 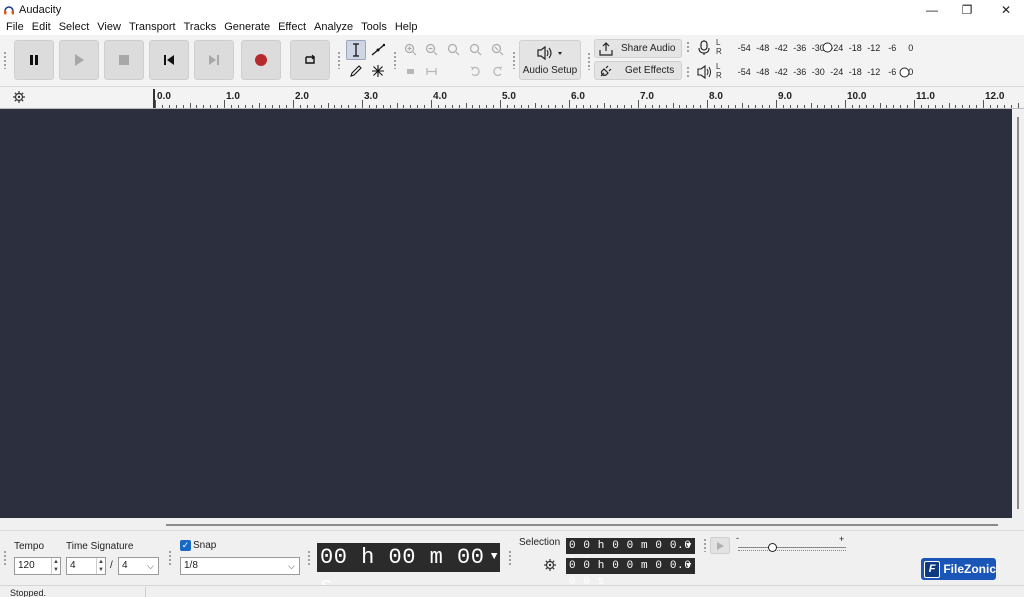 What do you see at coordinates (378, 50) in the screenshot?
I see `envelope-tool` at bounding box center [378, 50].